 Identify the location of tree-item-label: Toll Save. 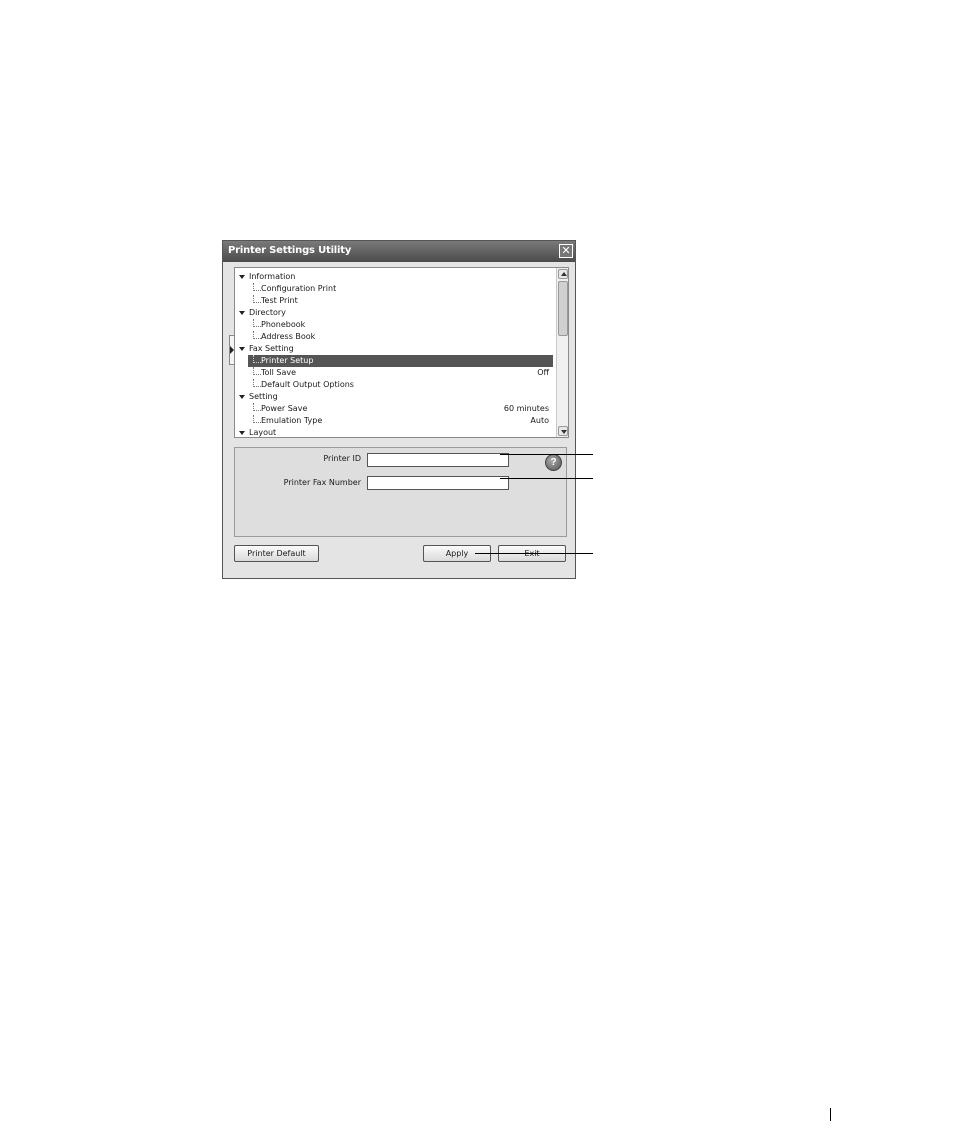
(279, 372).